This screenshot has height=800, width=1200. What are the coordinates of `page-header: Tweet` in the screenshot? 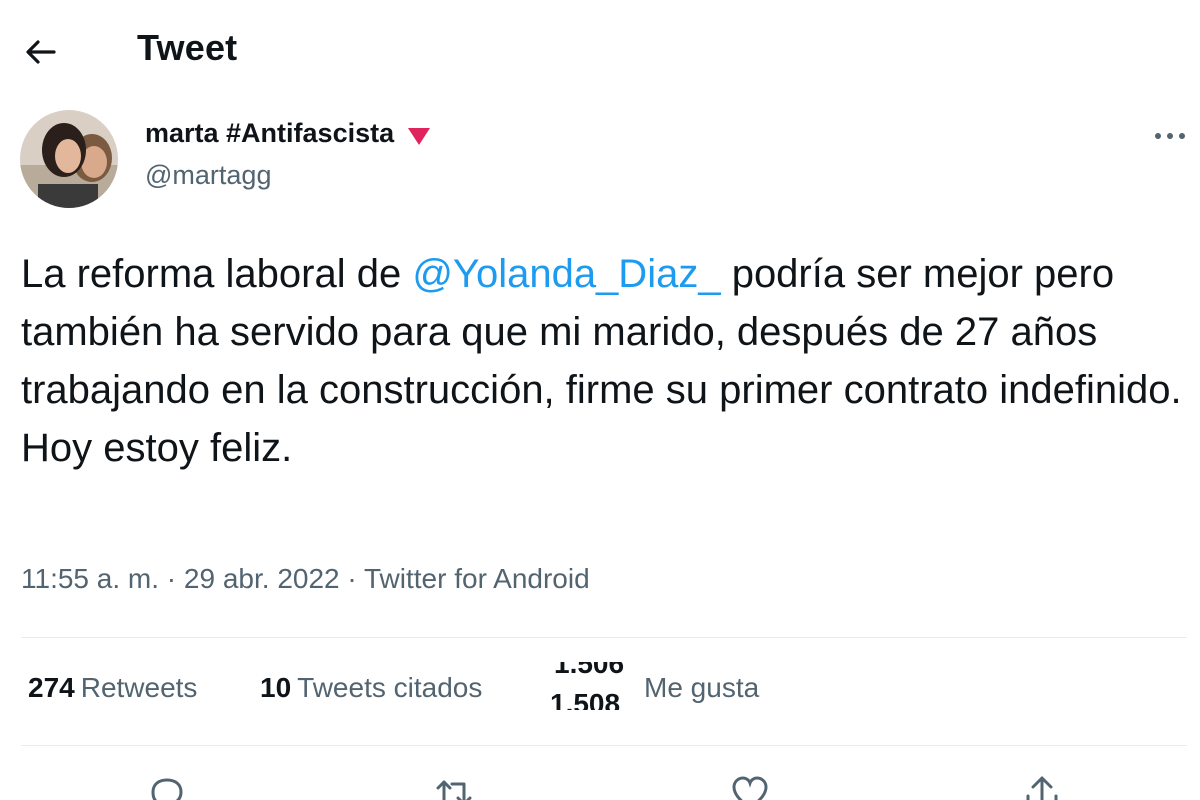 It's located at (600, 50).